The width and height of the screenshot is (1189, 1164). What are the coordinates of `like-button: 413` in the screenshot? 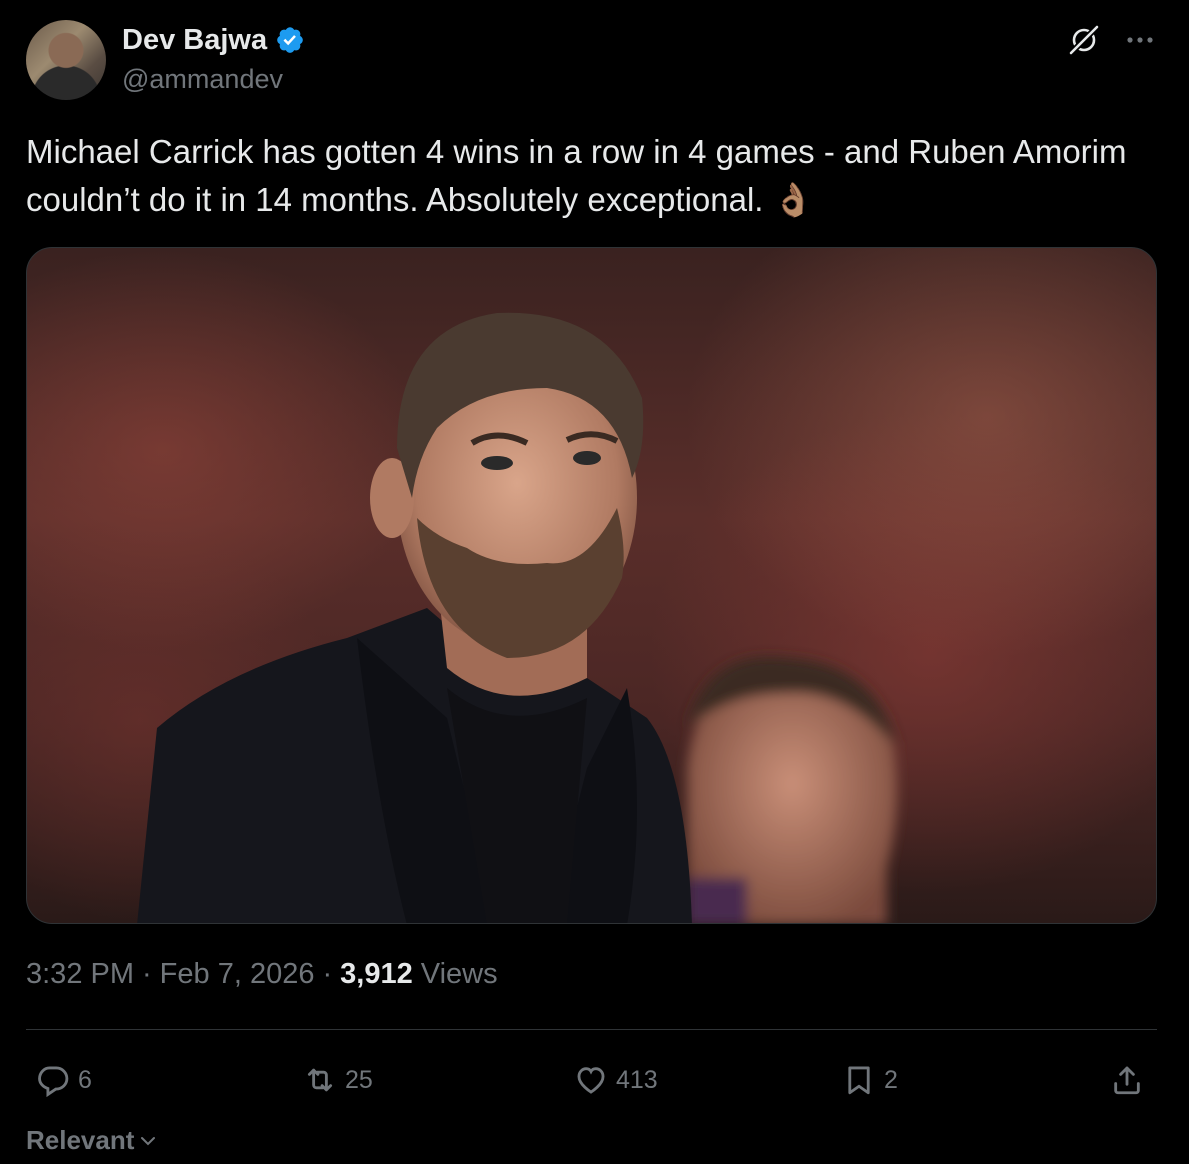 It's located at (616, 1080).